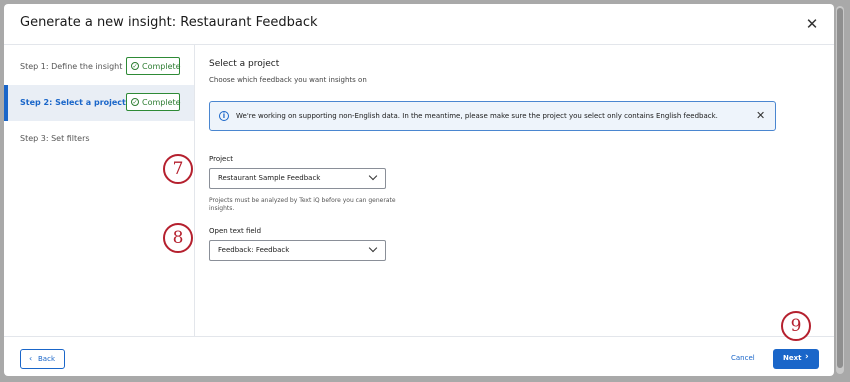 The width and height of the screenshot is (850, 382). I want to click on callout-marker-9: 9, so click(796, 326).